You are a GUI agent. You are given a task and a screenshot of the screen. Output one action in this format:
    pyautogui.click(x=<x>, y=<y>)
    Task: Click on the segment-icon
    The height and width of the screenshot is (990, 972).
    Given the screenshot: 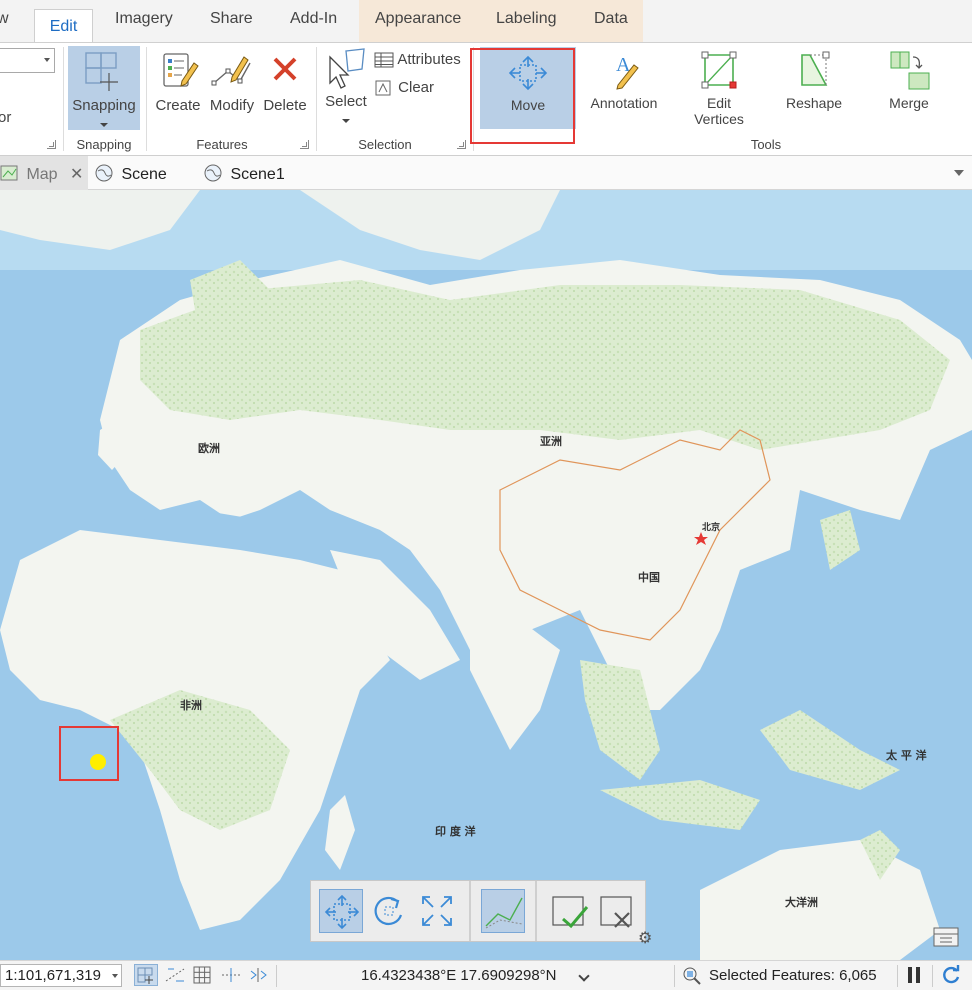 What is the action you would take?
    pyautogui.click(x=258, y=975)
    